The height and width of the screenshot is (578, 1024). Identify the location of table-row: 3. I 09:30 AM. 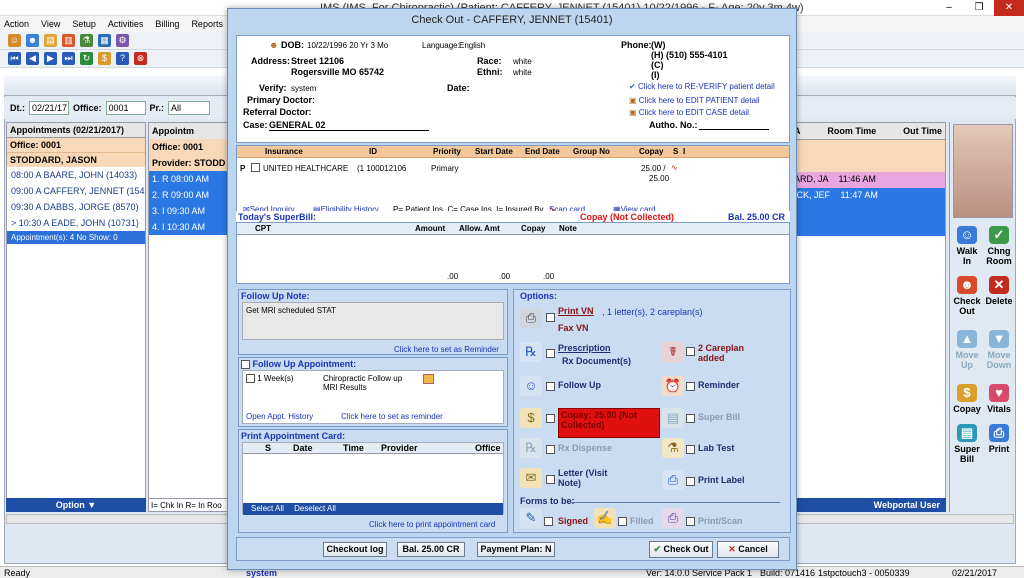
(189, 211).